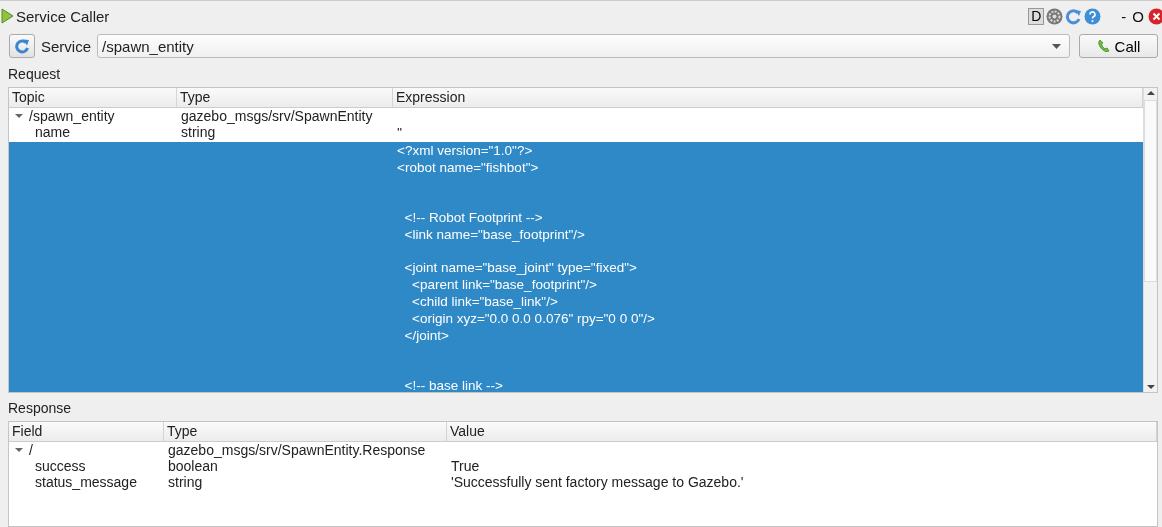 This screenshot has width=1162, height=527. What do you see at coordinates (193, 466) in the screenshot?
I see `type-cell: boolean` at bounding box center [193, 466].